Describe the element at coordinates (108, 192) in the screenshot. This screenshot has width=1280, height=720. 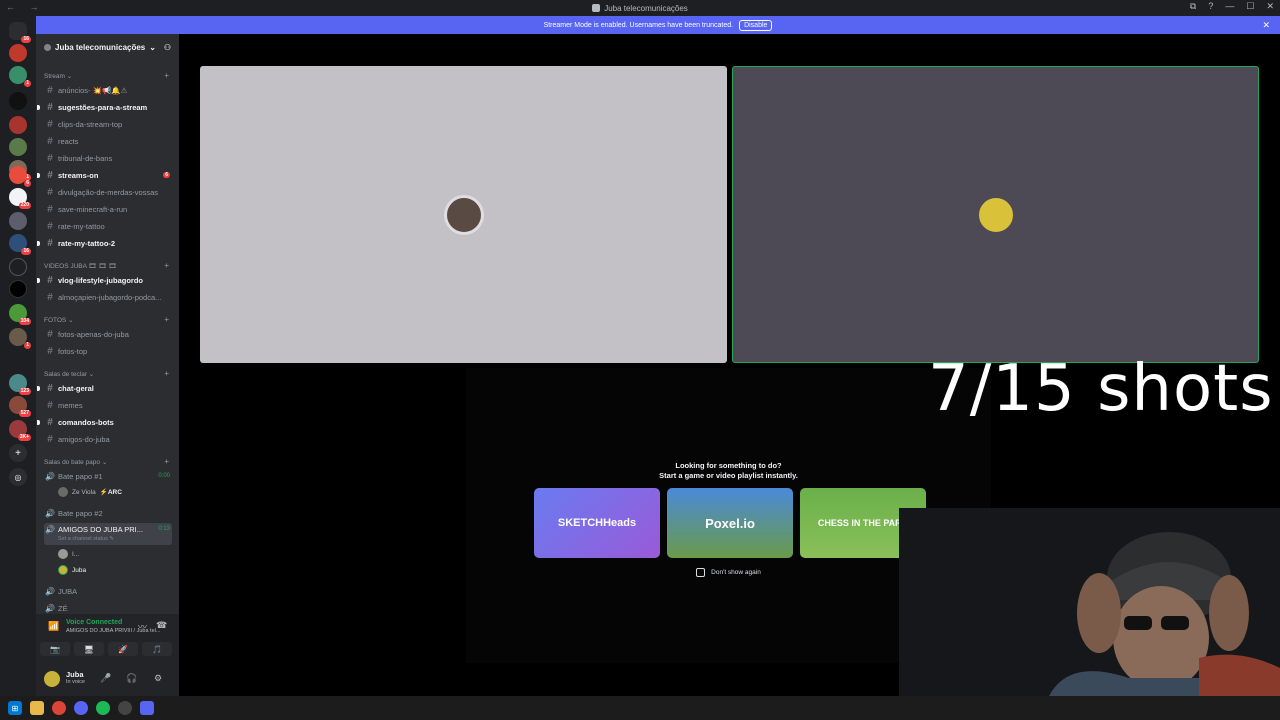
I see `channel-divulgacao: # divulgação-de-merdas-vossas` at that location.